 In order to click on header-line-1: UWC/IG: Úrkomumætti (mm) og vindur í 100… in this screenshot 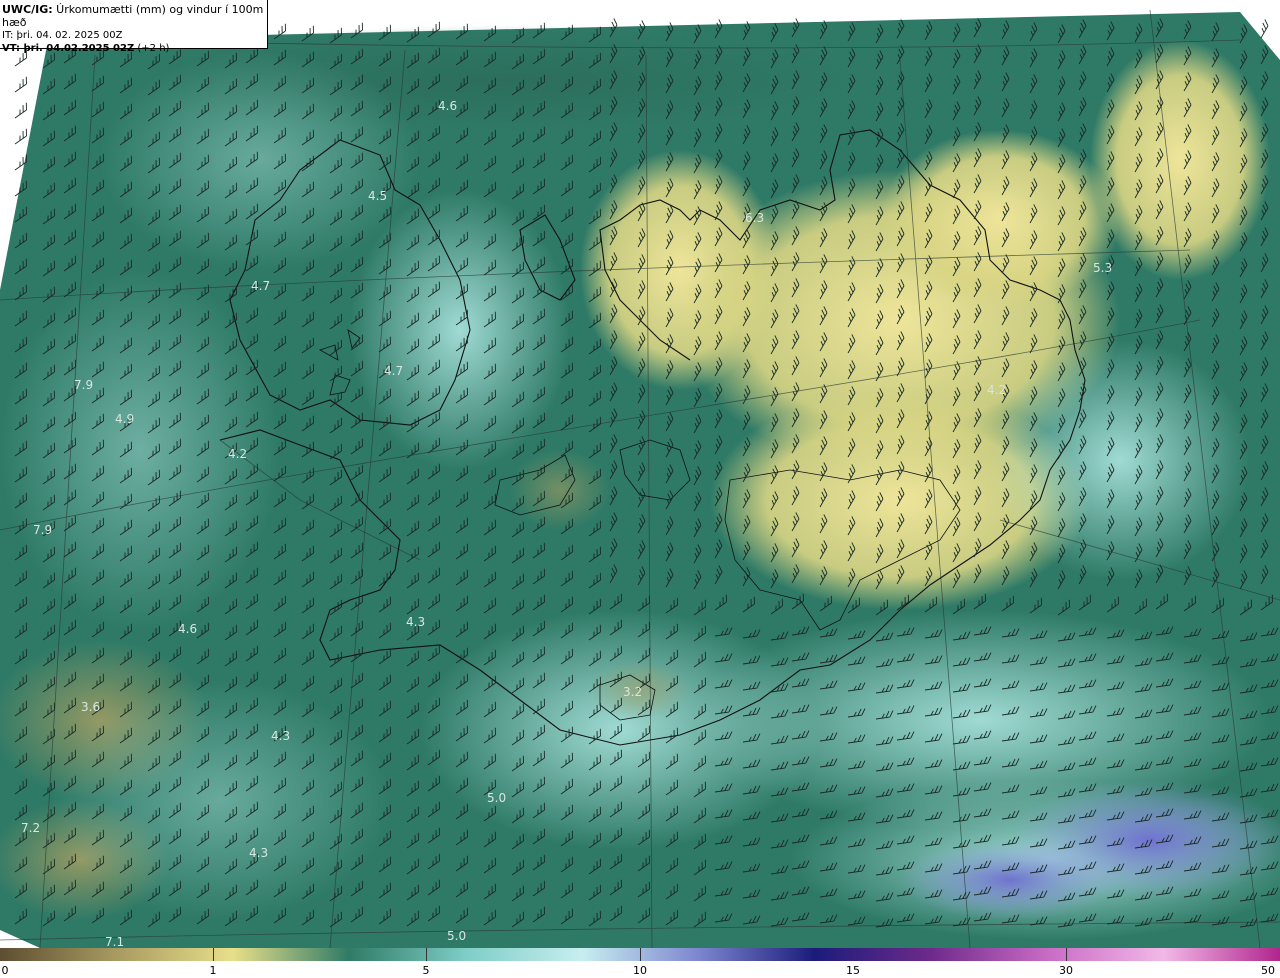, I will do `click(133, 16)`.